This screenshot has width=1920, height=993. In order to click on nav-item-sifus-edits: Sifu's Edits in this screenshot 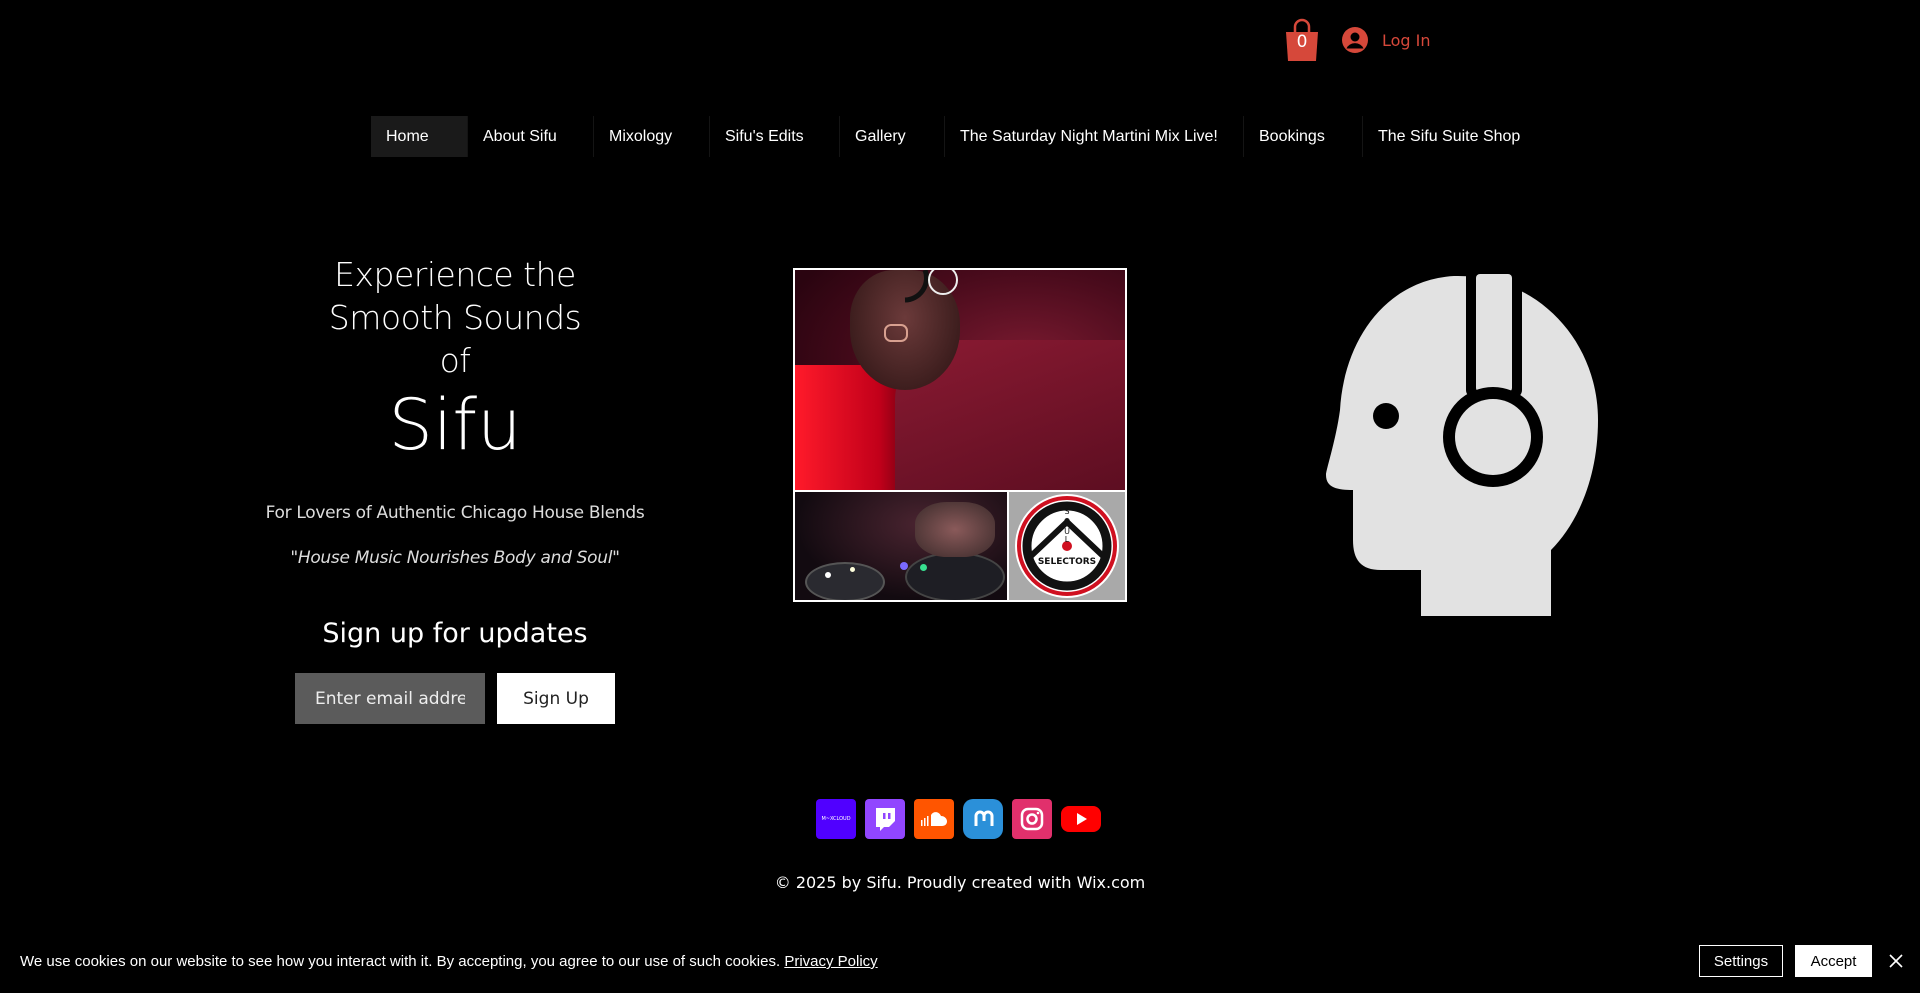, I will do `click(775, 136)`.